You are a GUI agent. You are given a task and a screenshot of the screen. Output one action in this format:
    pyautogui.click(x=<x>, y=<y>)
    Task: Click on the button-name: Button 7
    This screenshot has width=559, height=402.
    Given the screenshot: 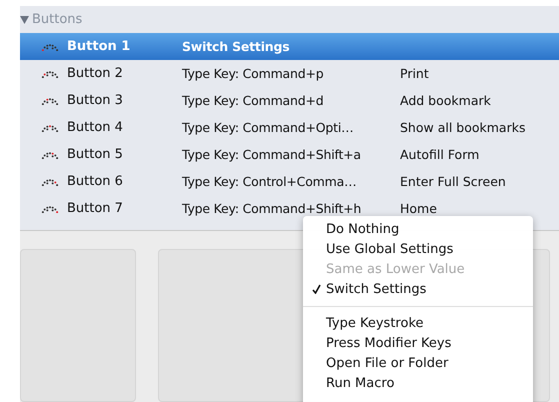 What is the action you would take?
    pyautogui.click(x=95, y=208)
    